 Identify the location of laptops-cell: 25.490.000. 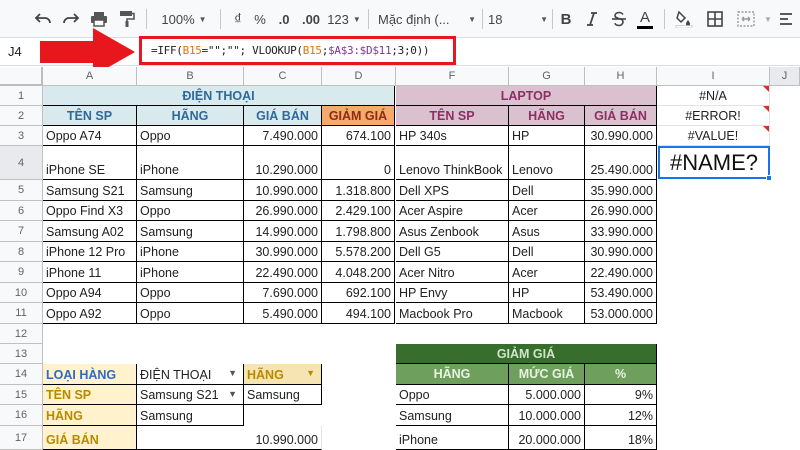
(621, 163).